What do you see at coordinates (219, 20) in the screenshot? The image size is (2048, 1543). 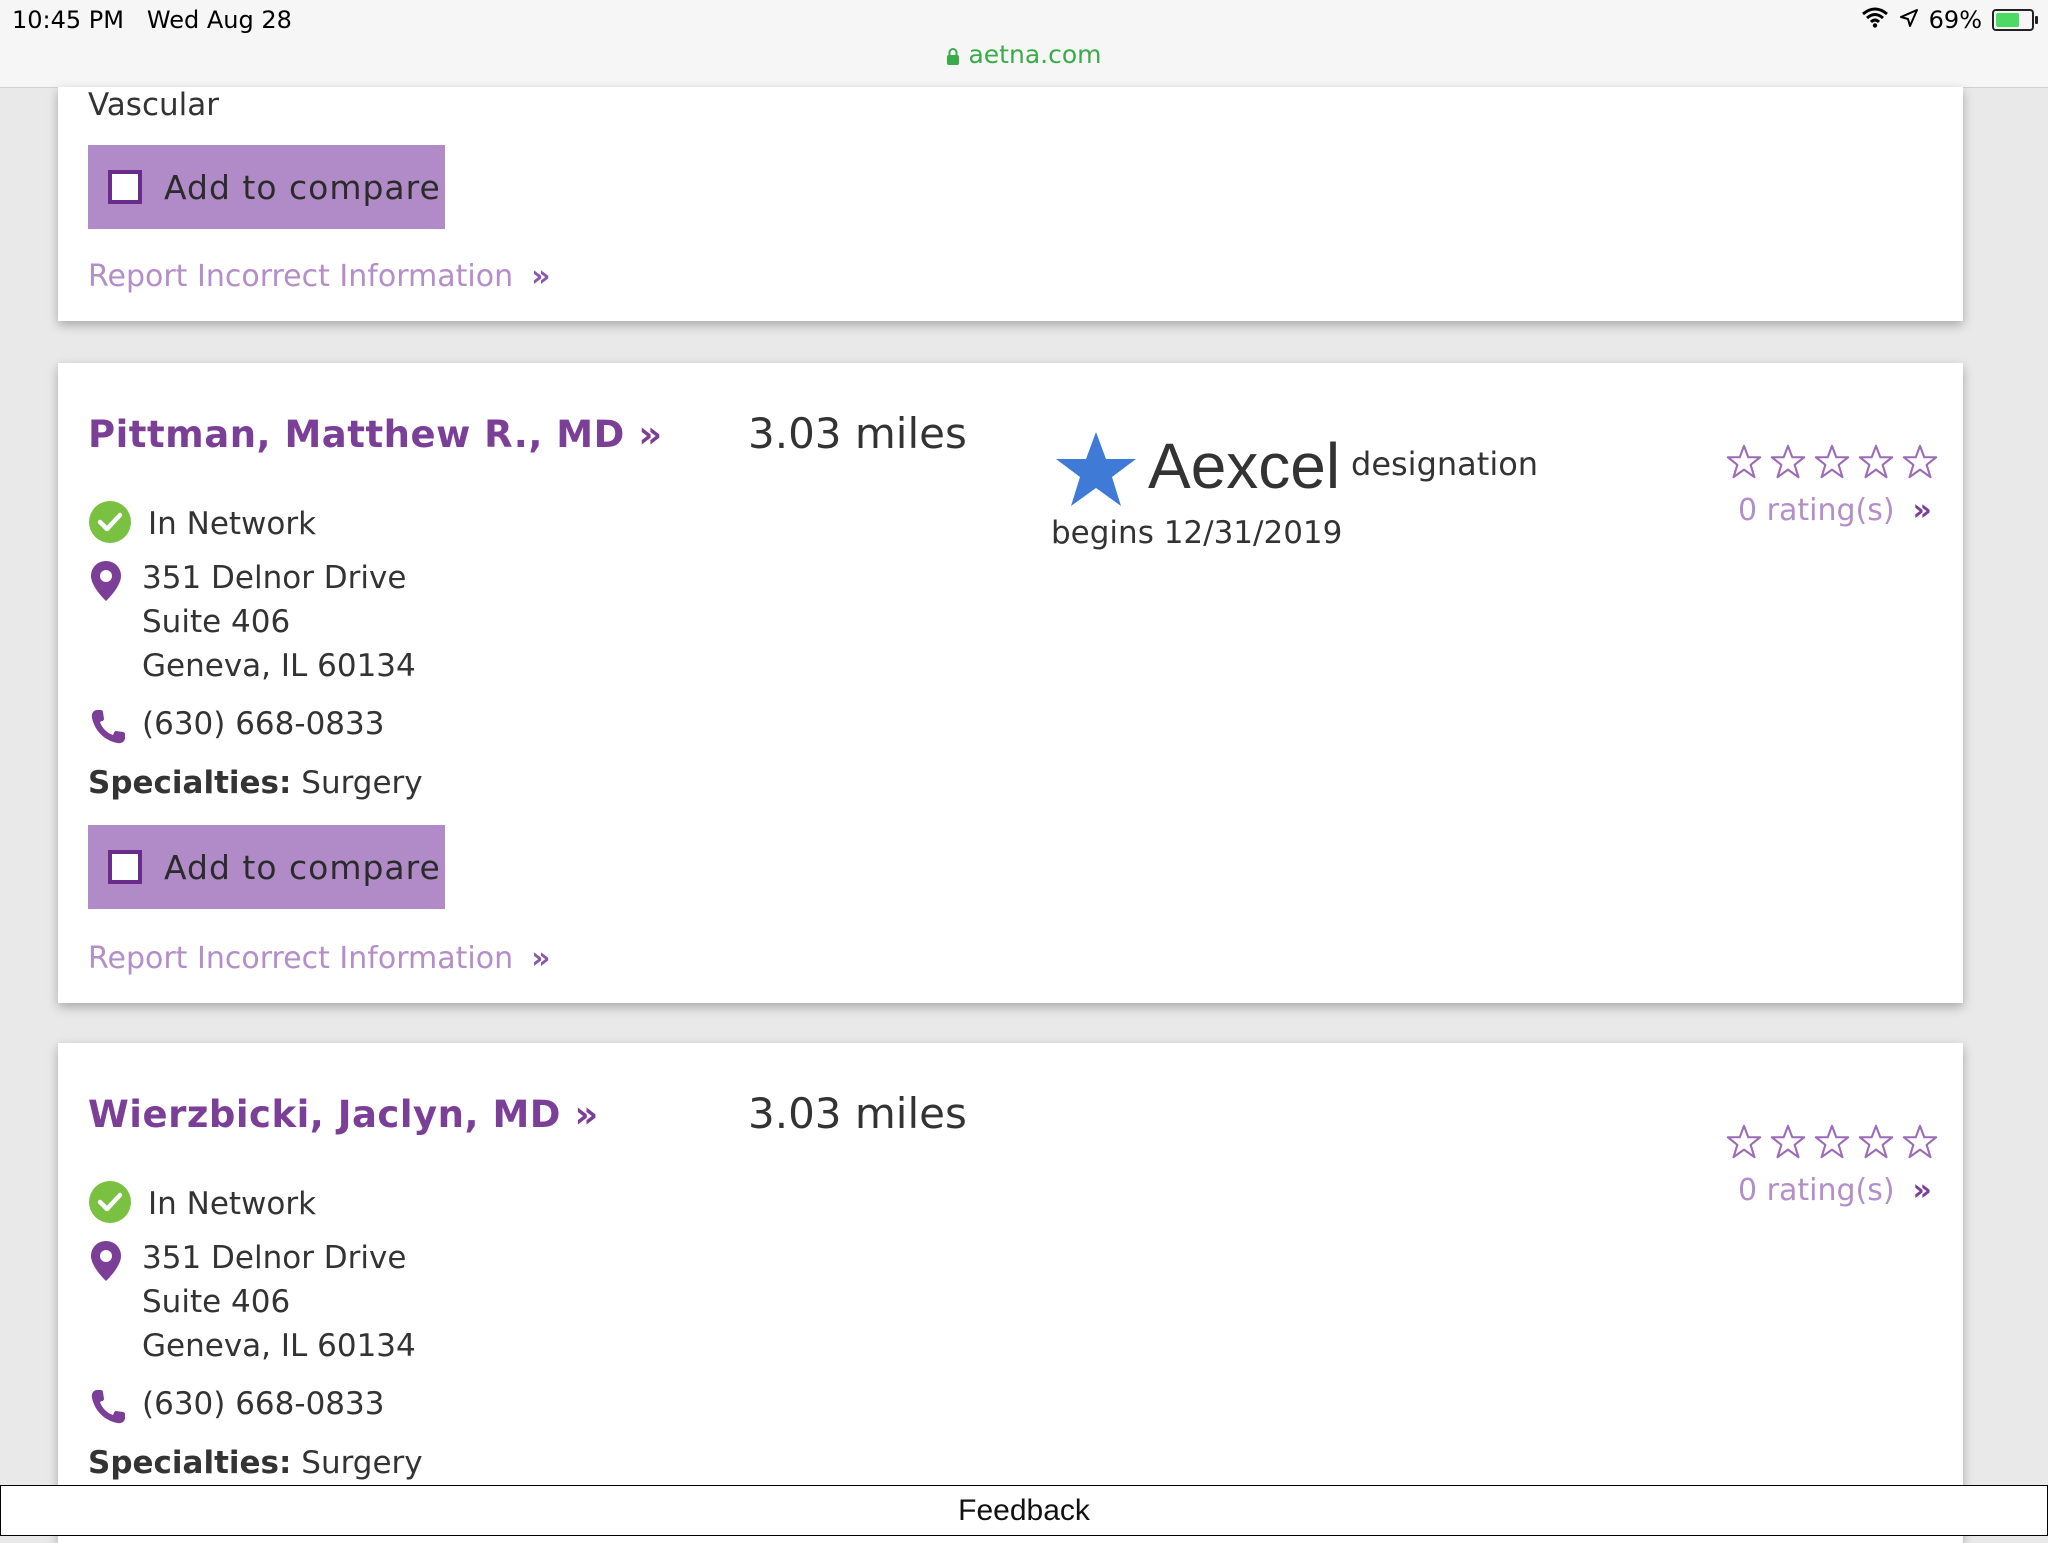 I see `status-date: Wed Aug 28` at bounding box center [219, 20].